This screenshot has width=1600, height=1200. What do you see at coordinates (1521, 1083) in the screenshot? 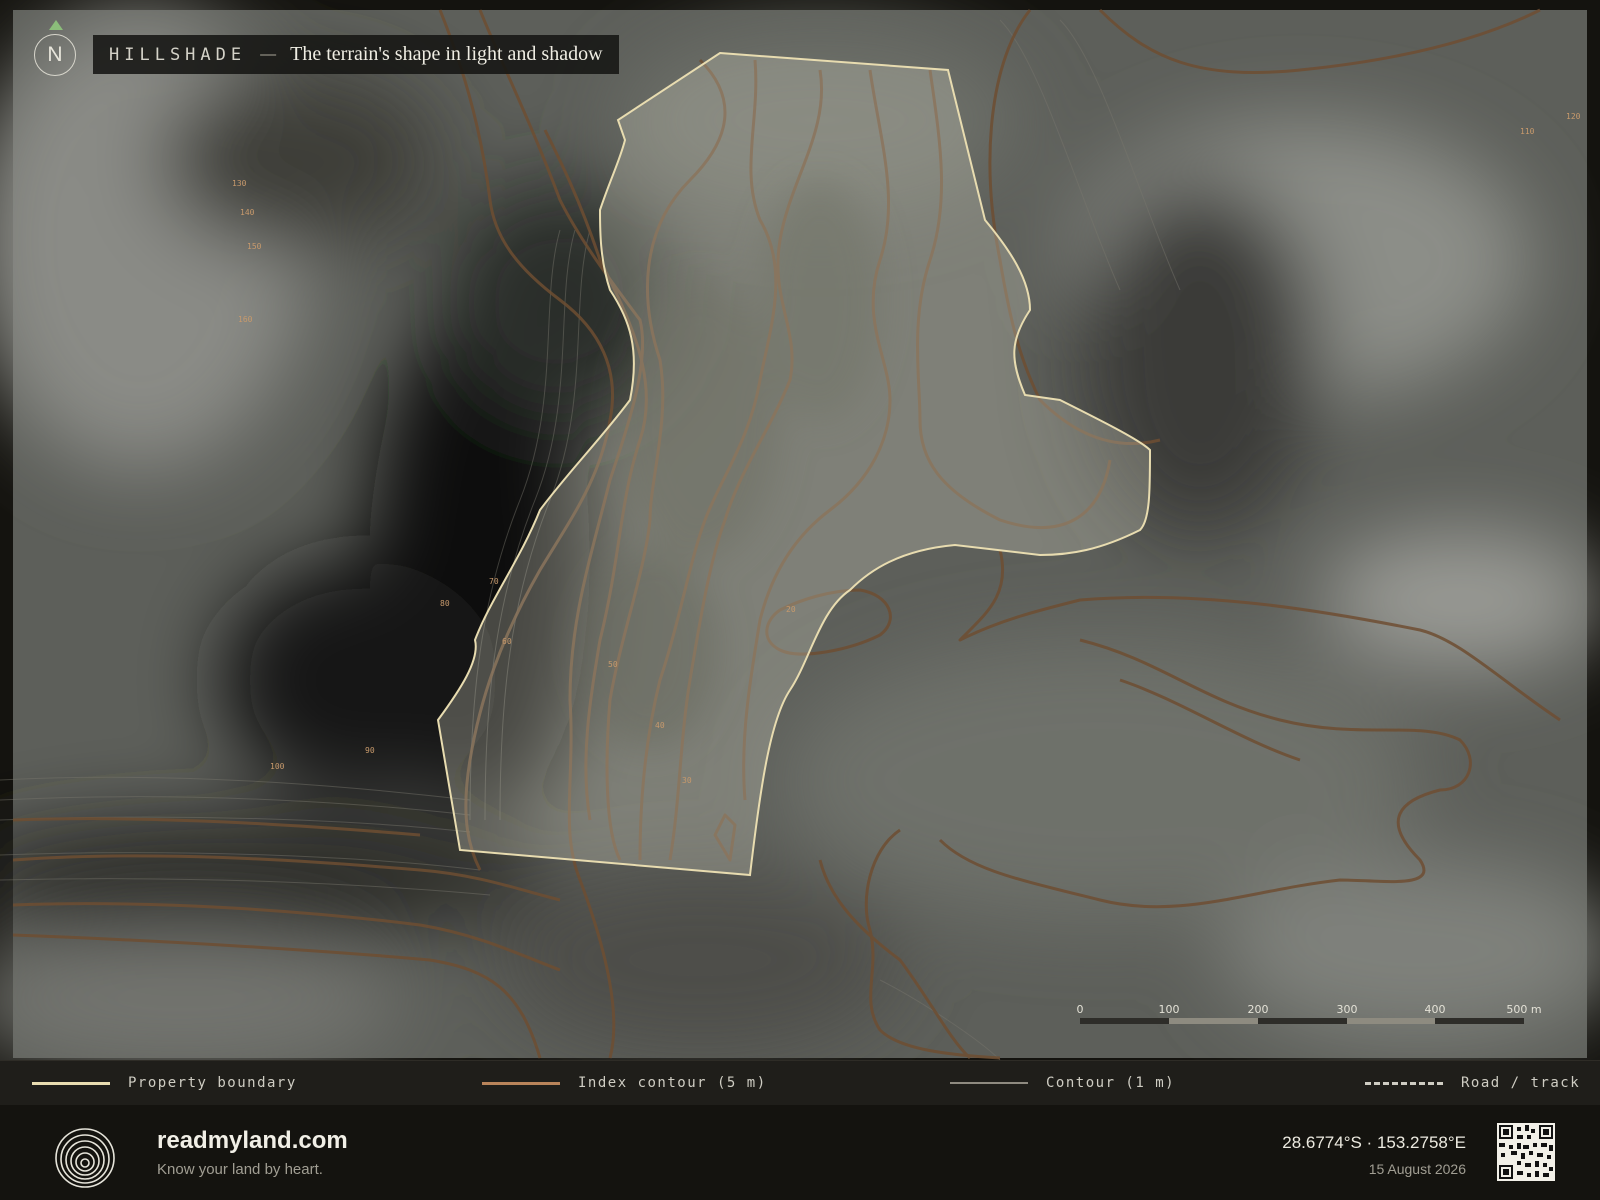
I see `legend-label: Road / track` at bounding box center [1521, 1083].